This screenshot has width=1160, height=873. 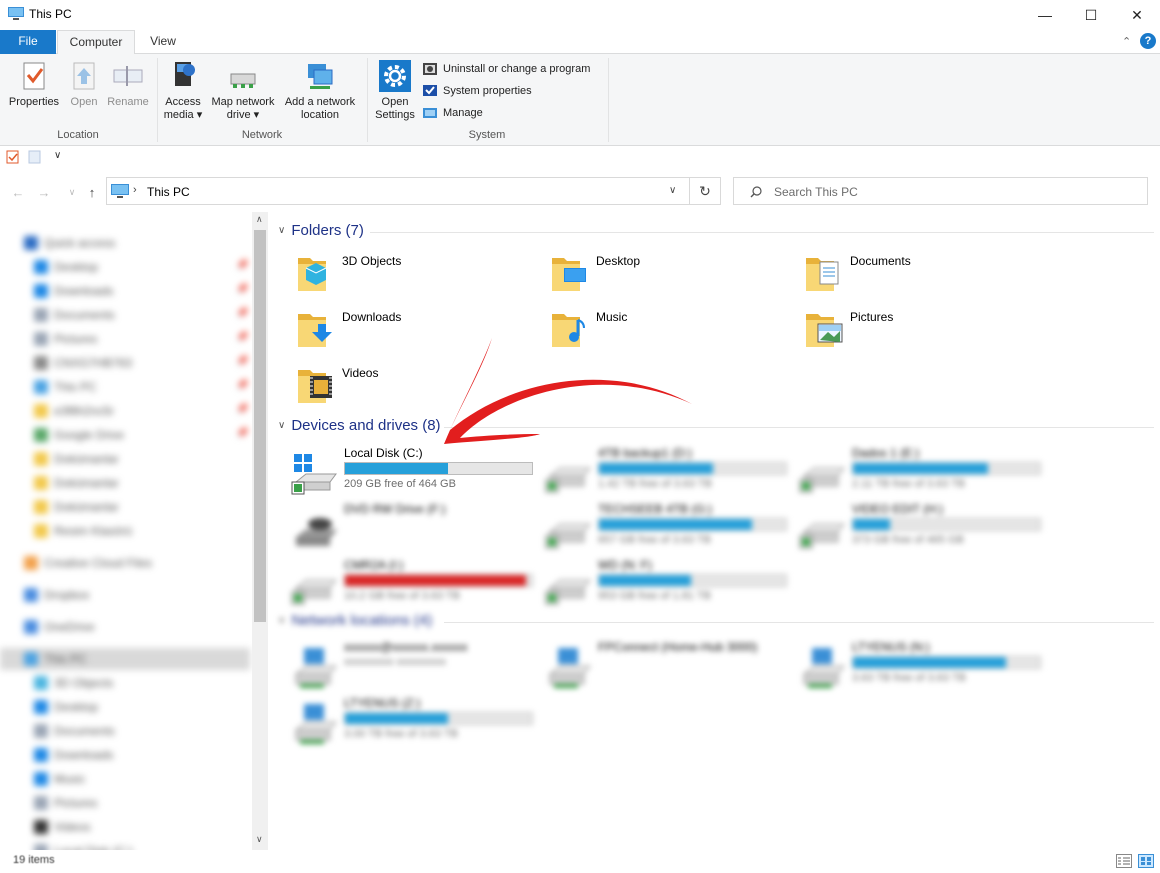 What do you see at coordinates (28, 42) in the screenshot?
I see `tab-file: File` at bounding box center [28, 42].